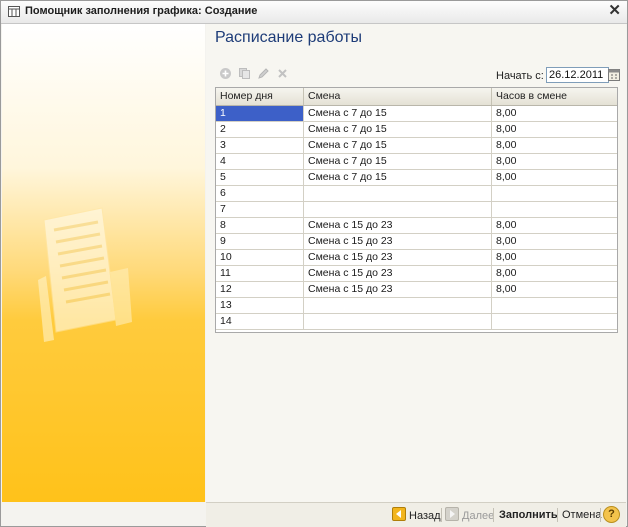  What do you see at coordinates (260, 209) in the screenshot?
I see `cell-day: 7` at bounding box center [260, 209].